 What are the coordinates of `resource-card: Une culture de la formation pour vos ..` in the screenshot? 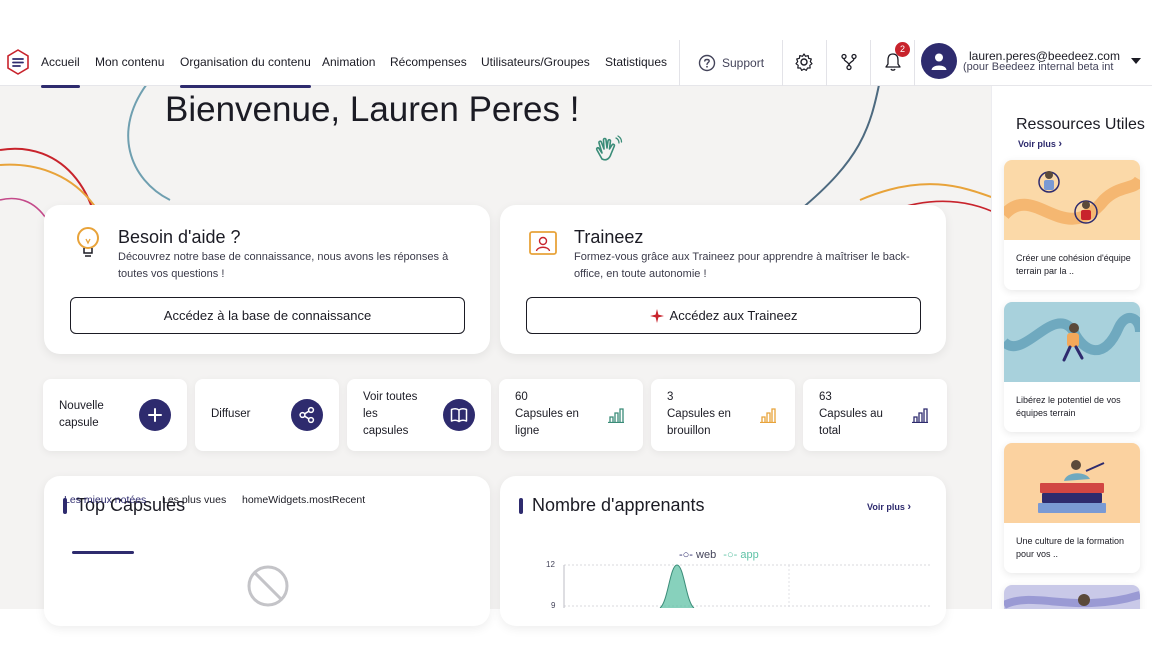 It's located at (1072, 508).